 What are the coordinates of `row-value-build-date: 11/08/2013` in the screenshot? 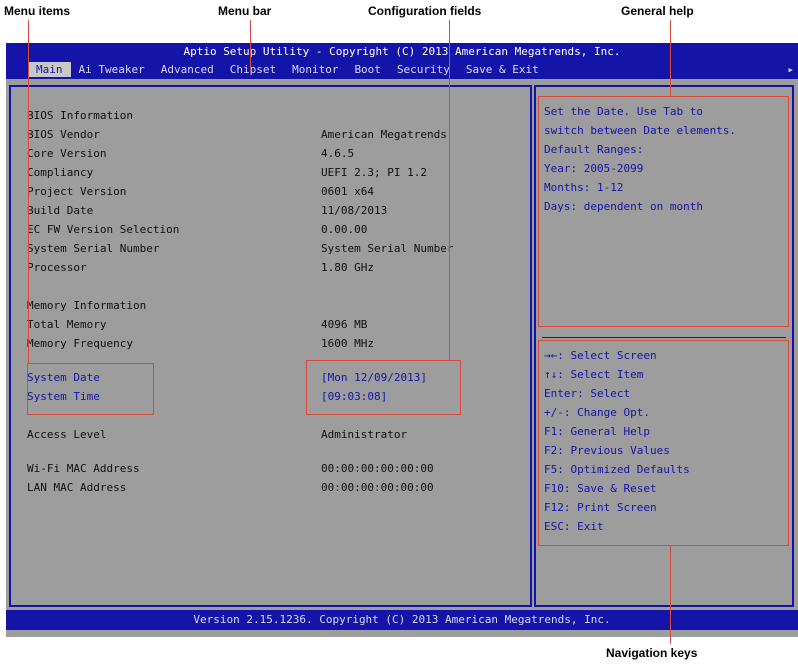 It's located at (354, 210).